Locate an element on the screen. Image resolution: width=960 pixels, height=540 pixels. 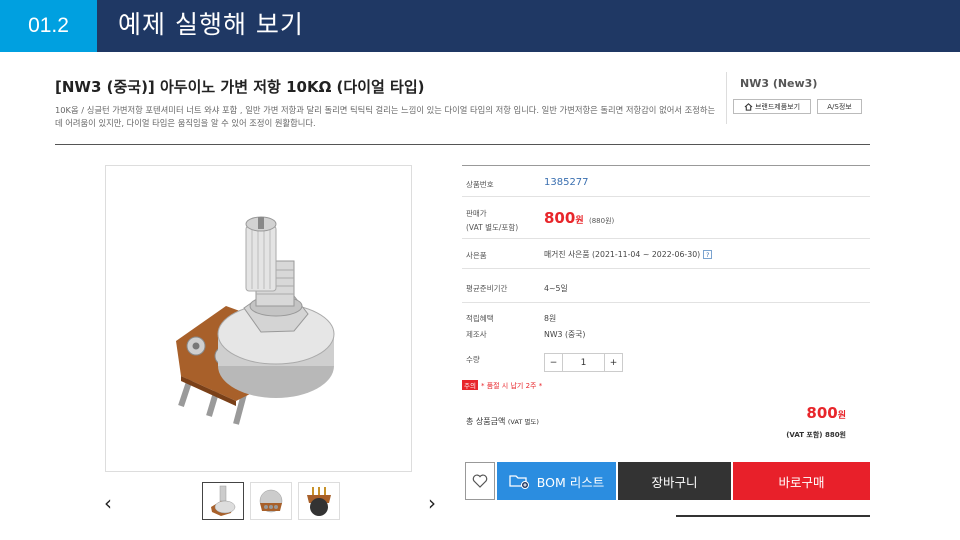
gift-label: 사은품 is located at coordinates (476, 255).